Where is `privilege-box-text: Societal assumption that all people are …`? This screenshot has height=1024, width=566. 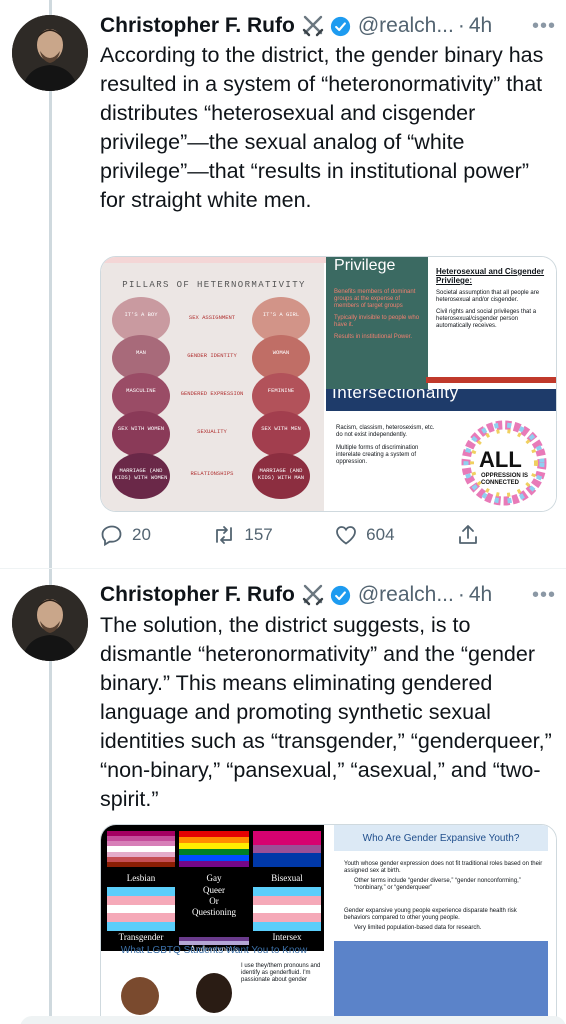 privilege-box-text: Societal assumption that all people are … is located at coordinates (488, 296).